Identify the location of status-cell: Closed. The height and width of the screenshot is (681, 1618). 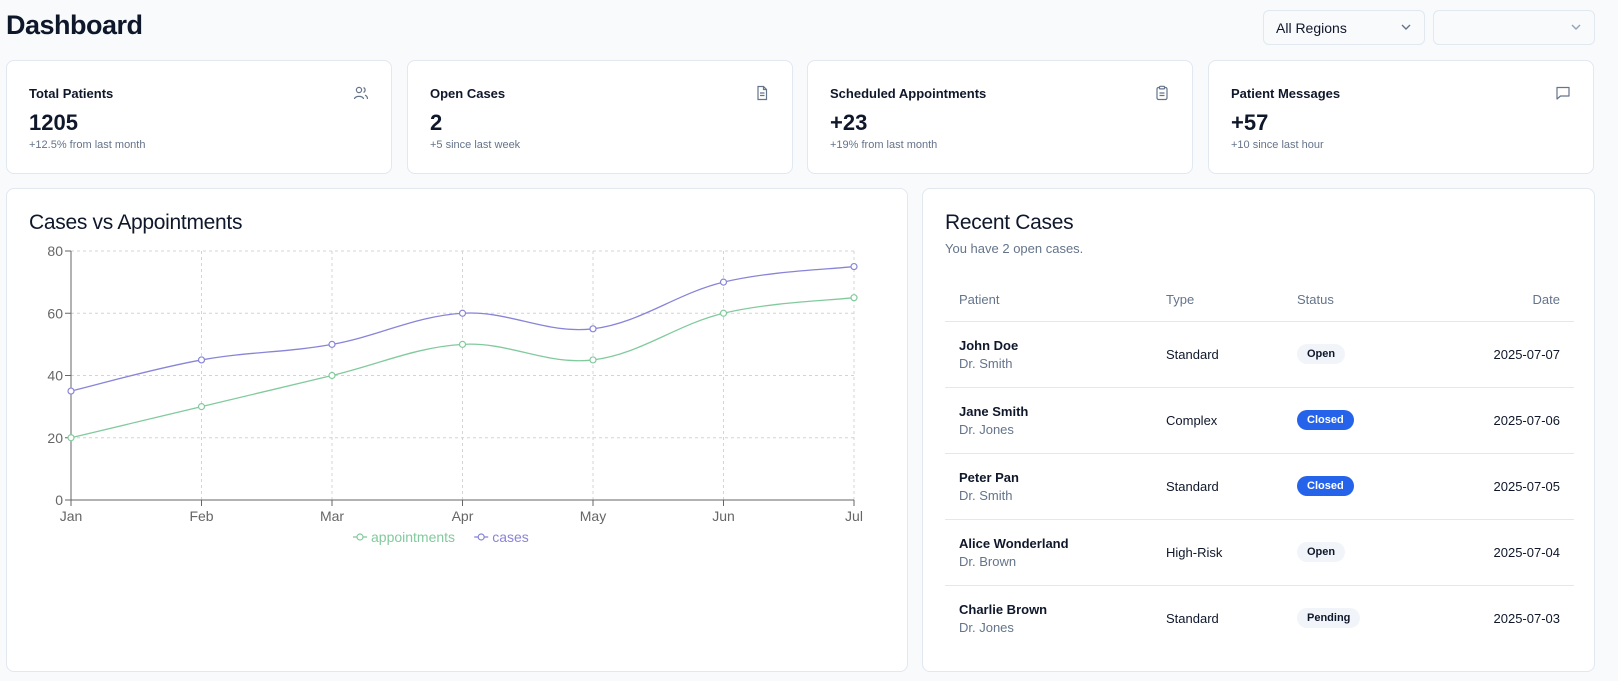
(1348, 486).